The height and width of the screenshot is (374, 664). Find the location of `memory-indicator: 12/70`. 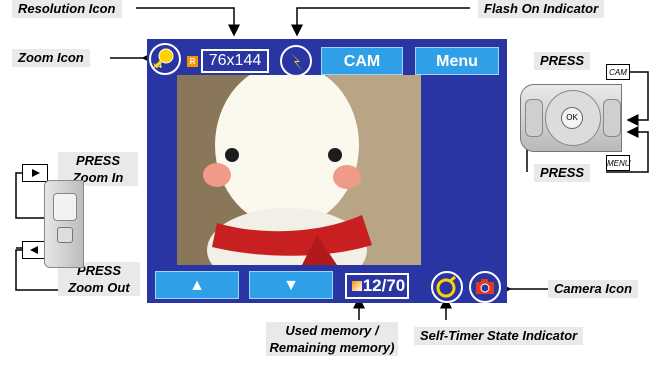

memory-indicator: 12/70 is located at coordinates (377, 286).